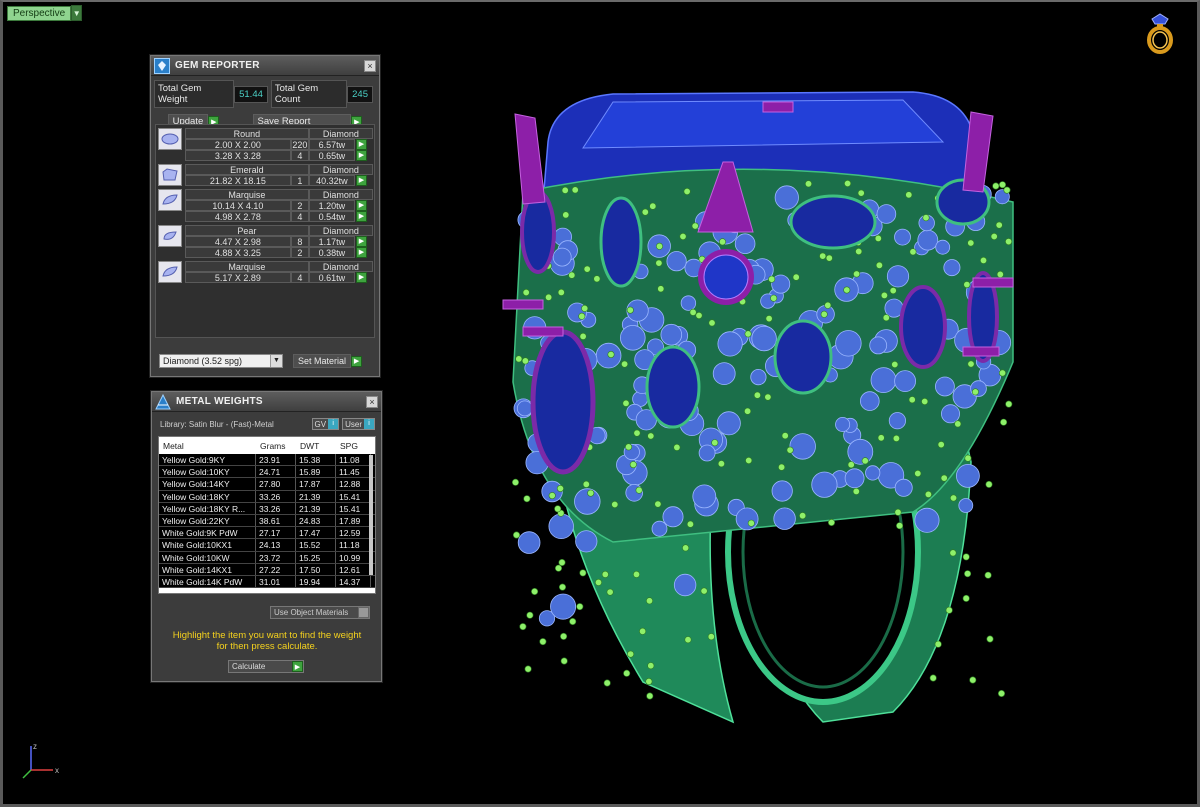 The image size is (1200, 807). I want to click on metal-name: Yellow Gold:14KY, so click(207, 484).